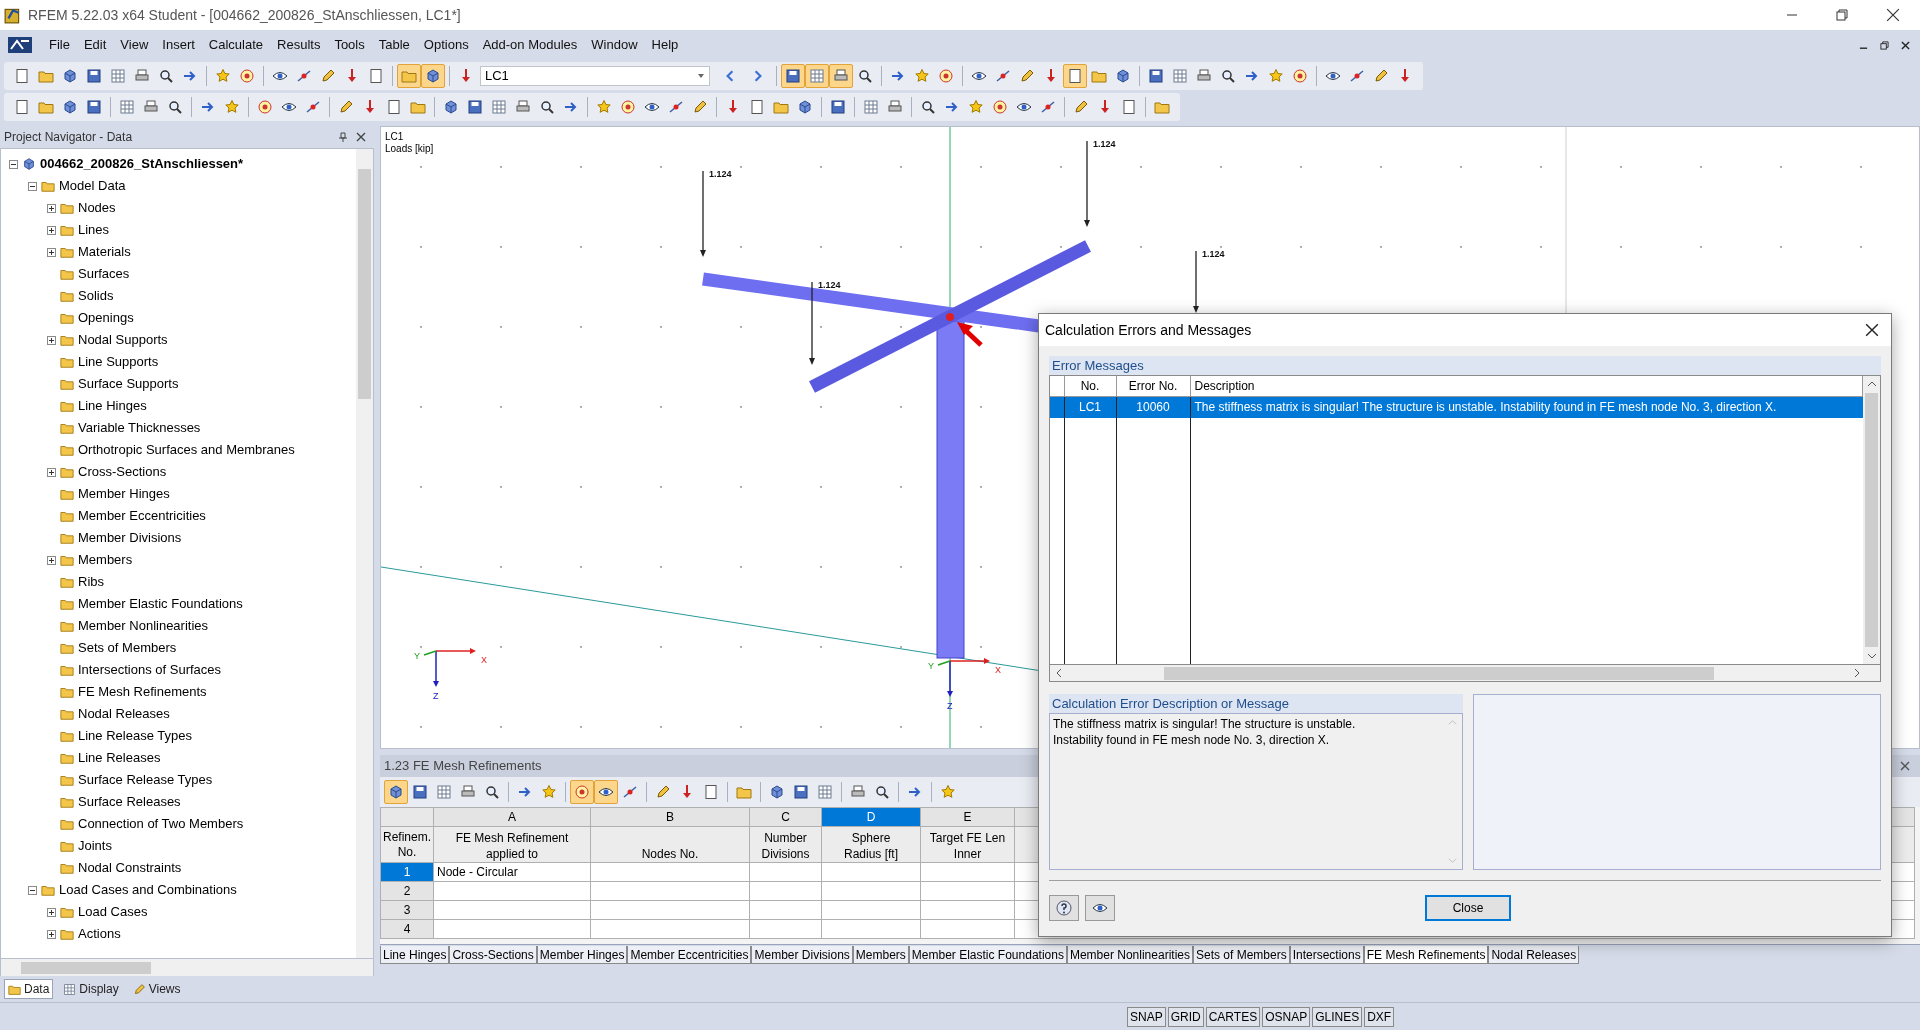  I want to click on sheet-tab: Sets of Members, so click(1241, 955).